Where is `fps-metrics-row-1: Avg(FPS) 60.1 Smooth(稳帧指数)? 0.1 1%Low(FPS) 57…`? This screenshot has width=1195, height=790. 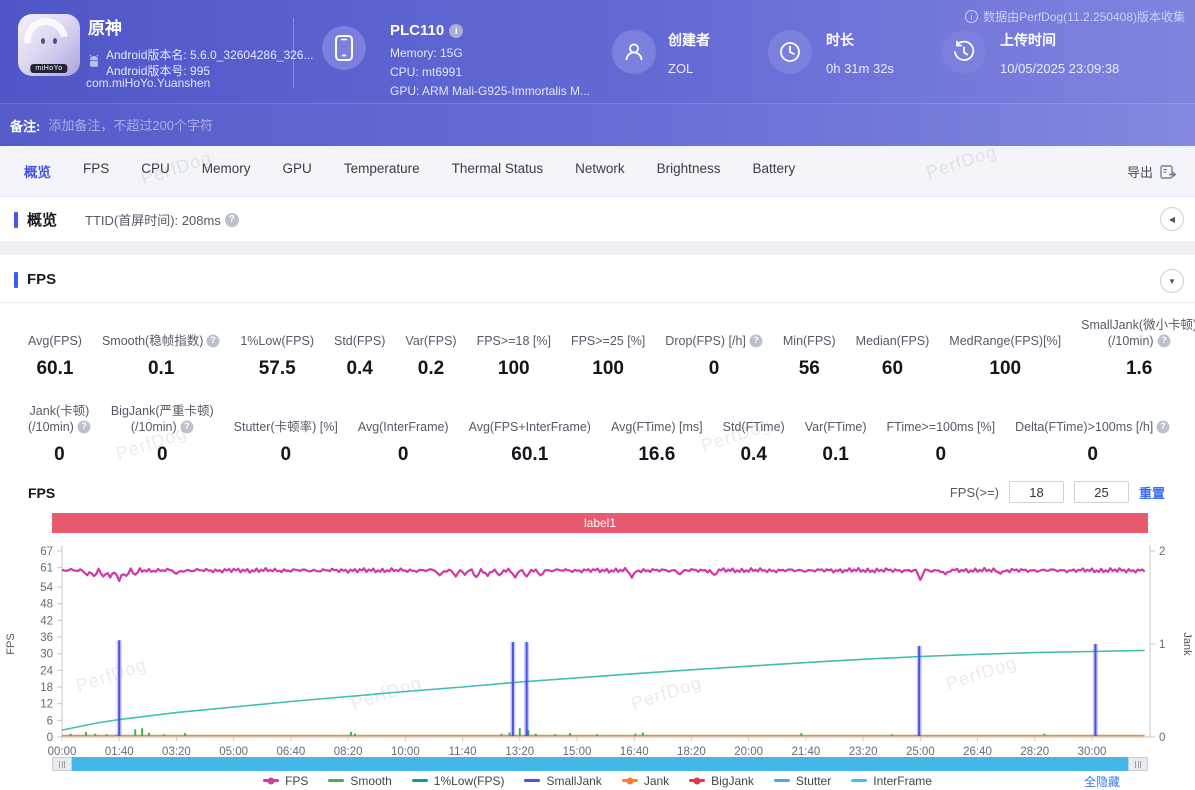
fps-metrics-row-1: Avg(FPS) 60.1 Smooth(稳帧指数)? 0.1 1%Low(FPS) 57… is located at coordinates (606, 348).